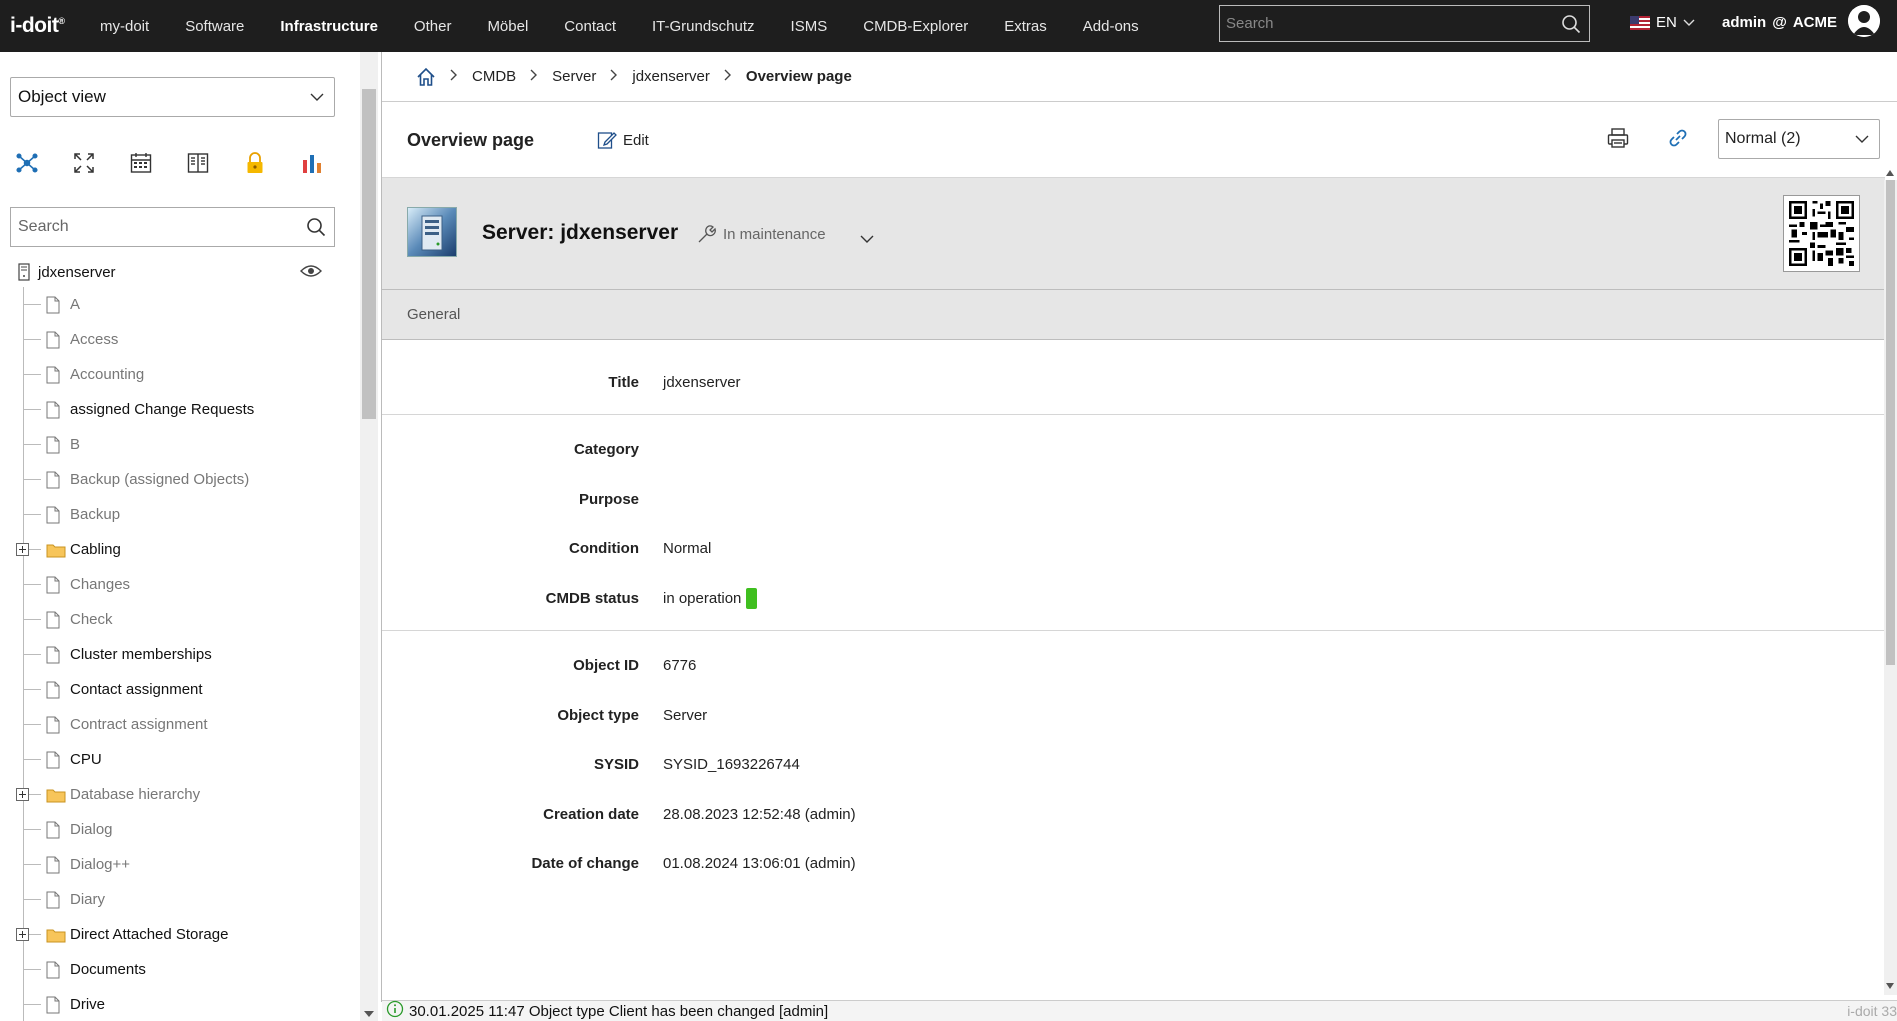 The height and width of the screenshot is (1021, 1897). I want to click on view-select: Object view, so click(172, 97).